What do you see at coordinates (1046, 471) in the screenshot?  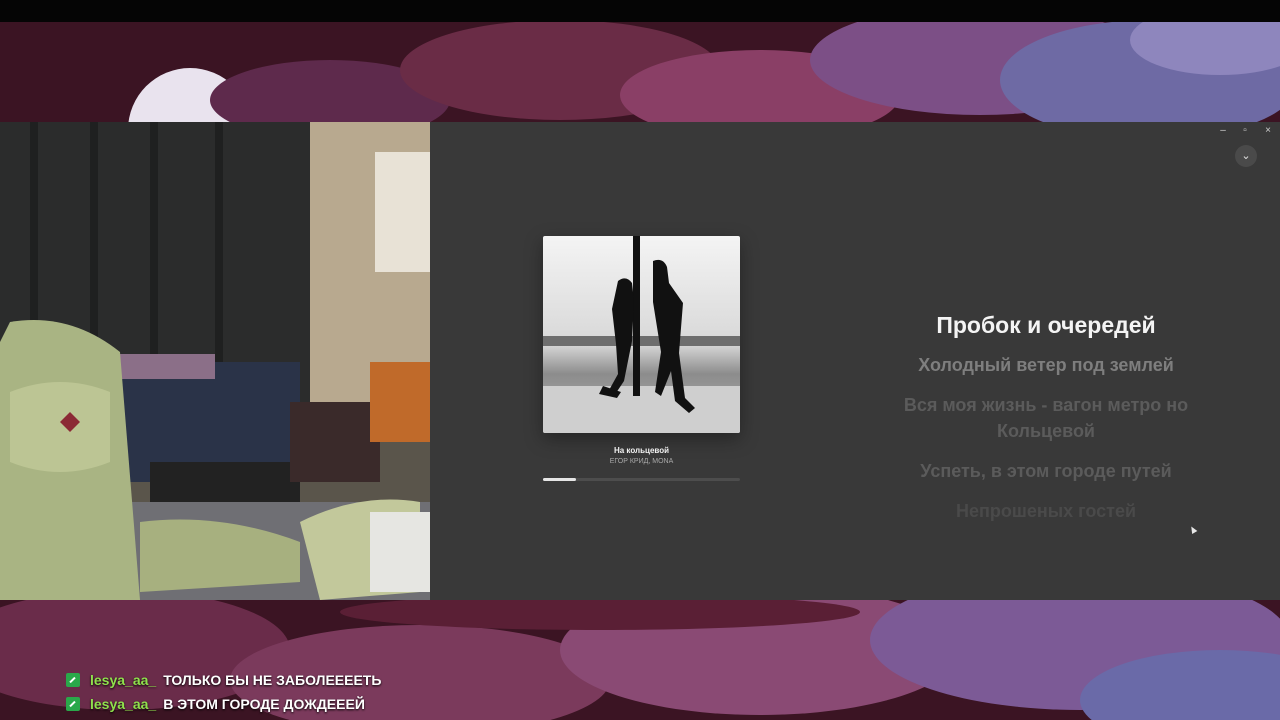 I see `lyric-line: Успеть, в этом городе путей` at bounding box center [1046, 471].